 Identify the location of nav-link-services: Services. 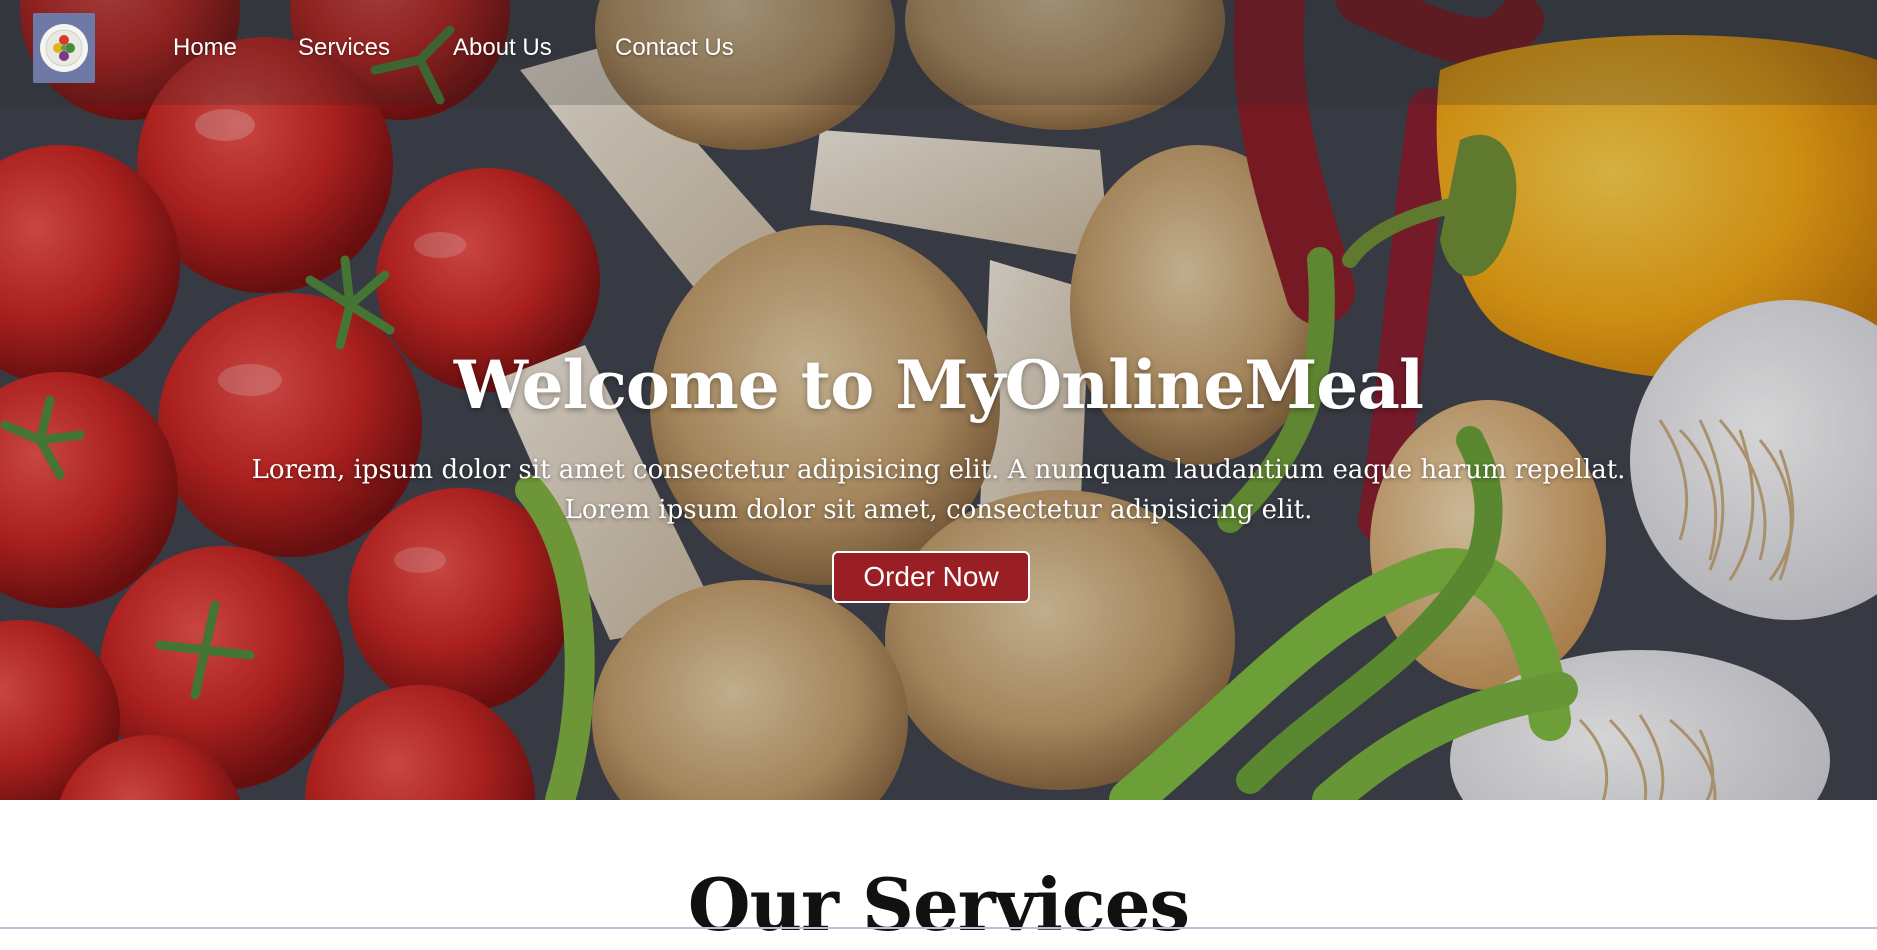
(344, 48).